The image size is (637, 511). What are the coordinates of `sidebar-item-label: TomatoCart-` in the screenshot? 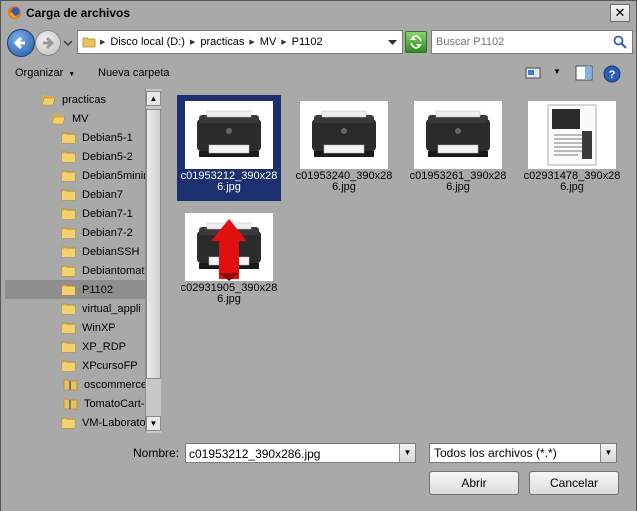 It's located at (114, 403).